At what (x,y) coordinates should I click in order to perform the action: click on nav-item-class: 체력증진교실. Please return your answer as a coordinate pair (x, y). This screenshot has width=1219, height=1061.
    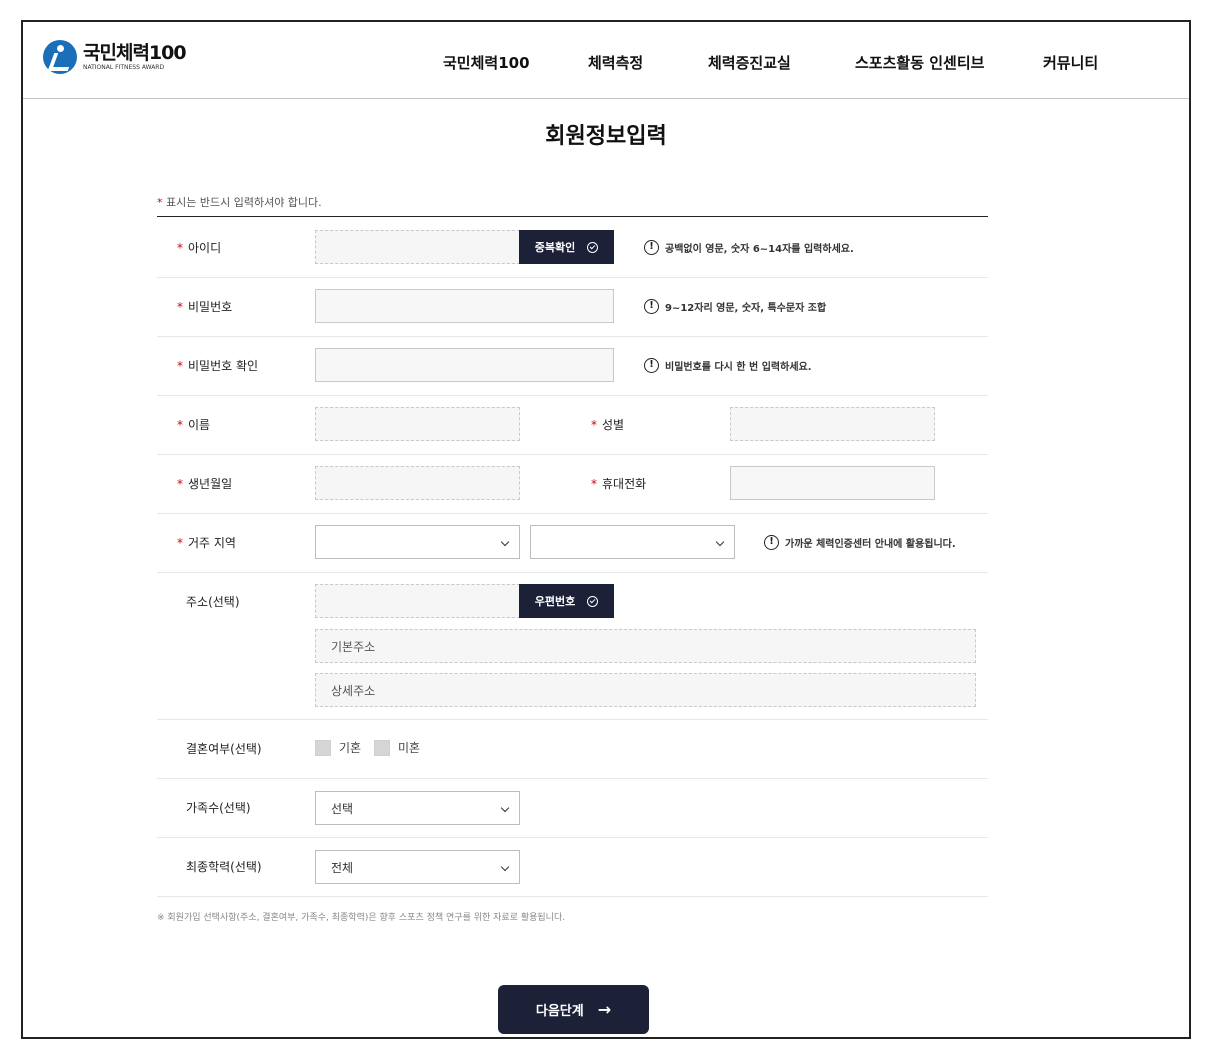
    Looking at the image, I should click on (749, 62).